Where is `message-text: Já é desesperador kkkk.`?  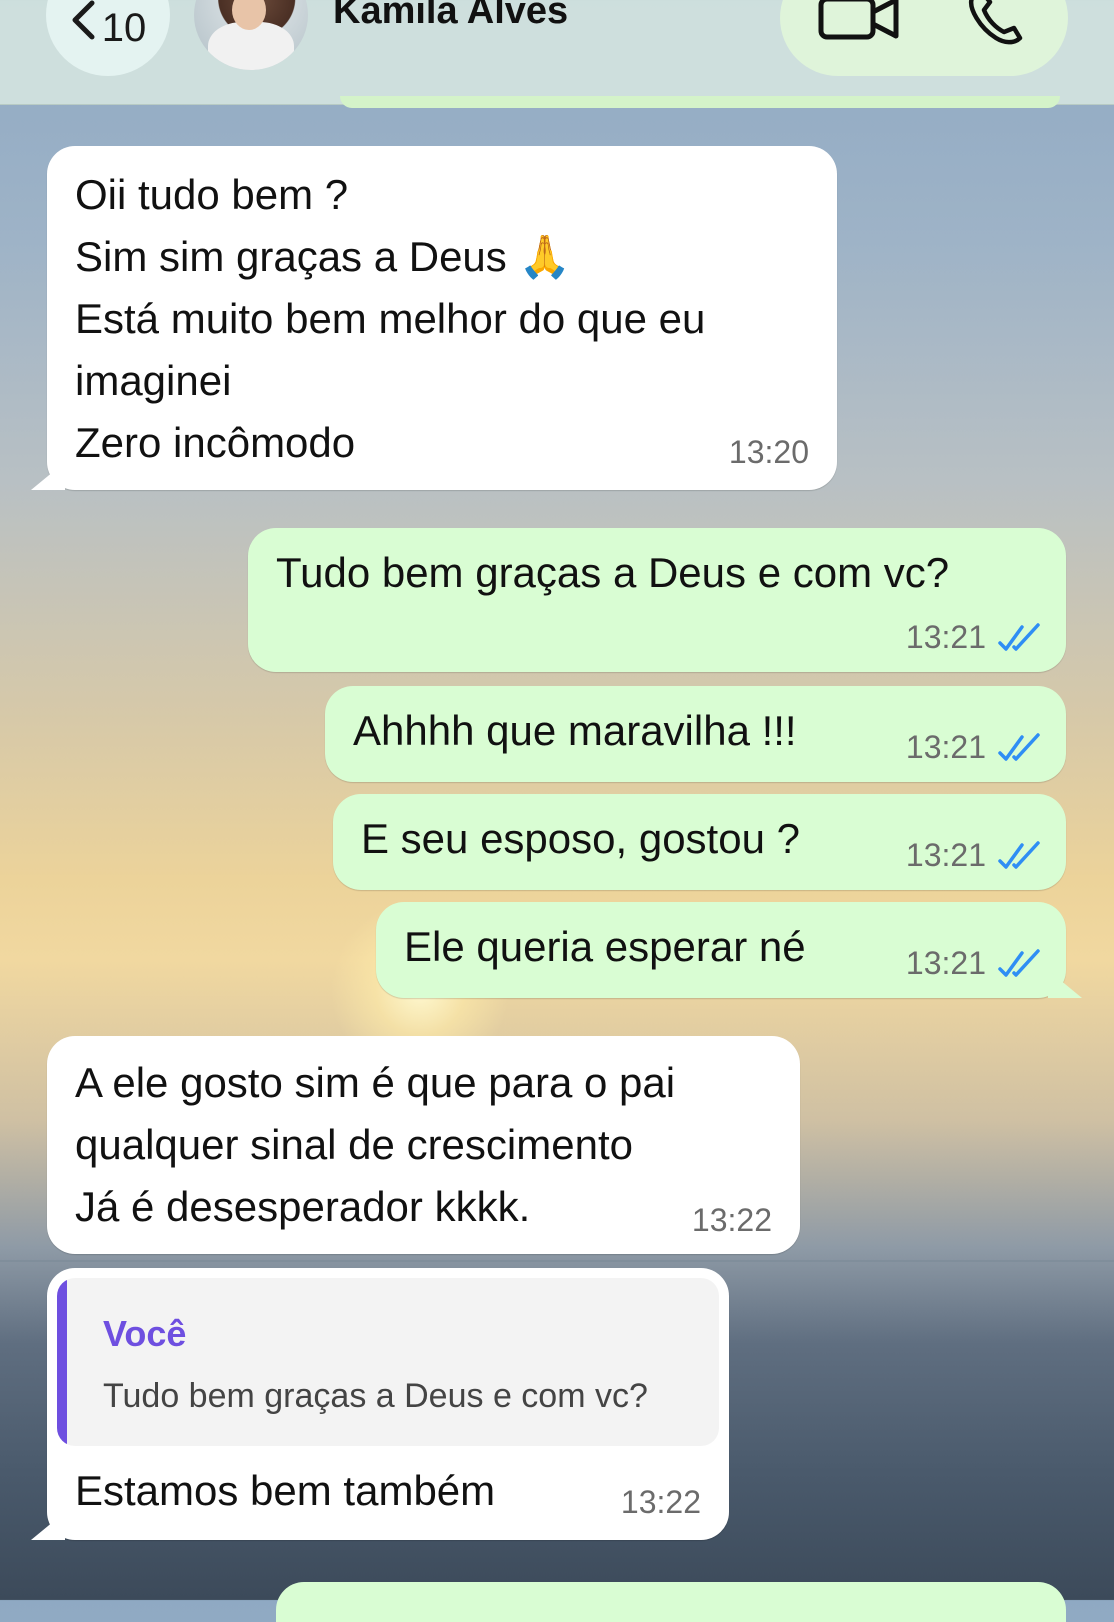 message-text: Já é desesperador kkkk. is located at coordinates (303, 1206).